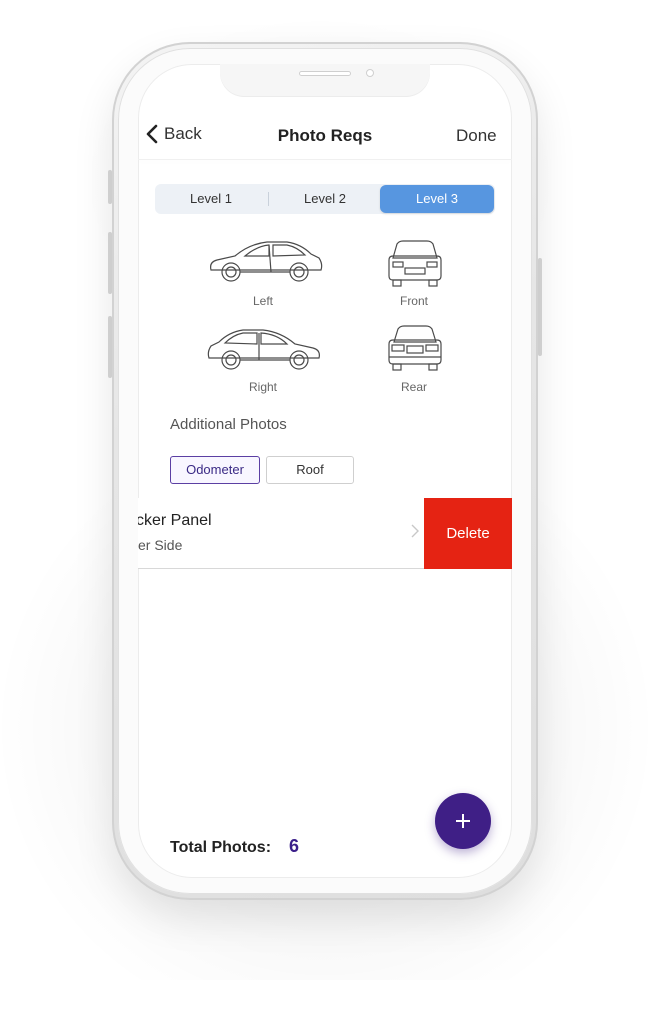 Image resolution: width=650 pixels, height=1024 pixels. I want to click on header-divider, so click(325, 159).